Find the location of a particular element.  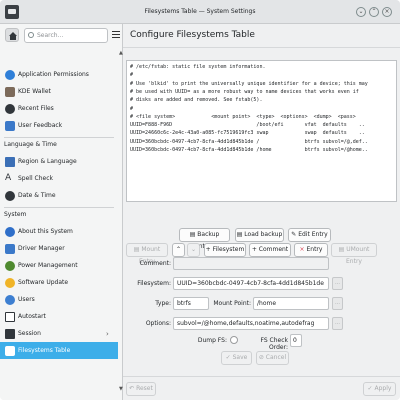

move-up-button: ⌃ is located at coordinates (178, 250).